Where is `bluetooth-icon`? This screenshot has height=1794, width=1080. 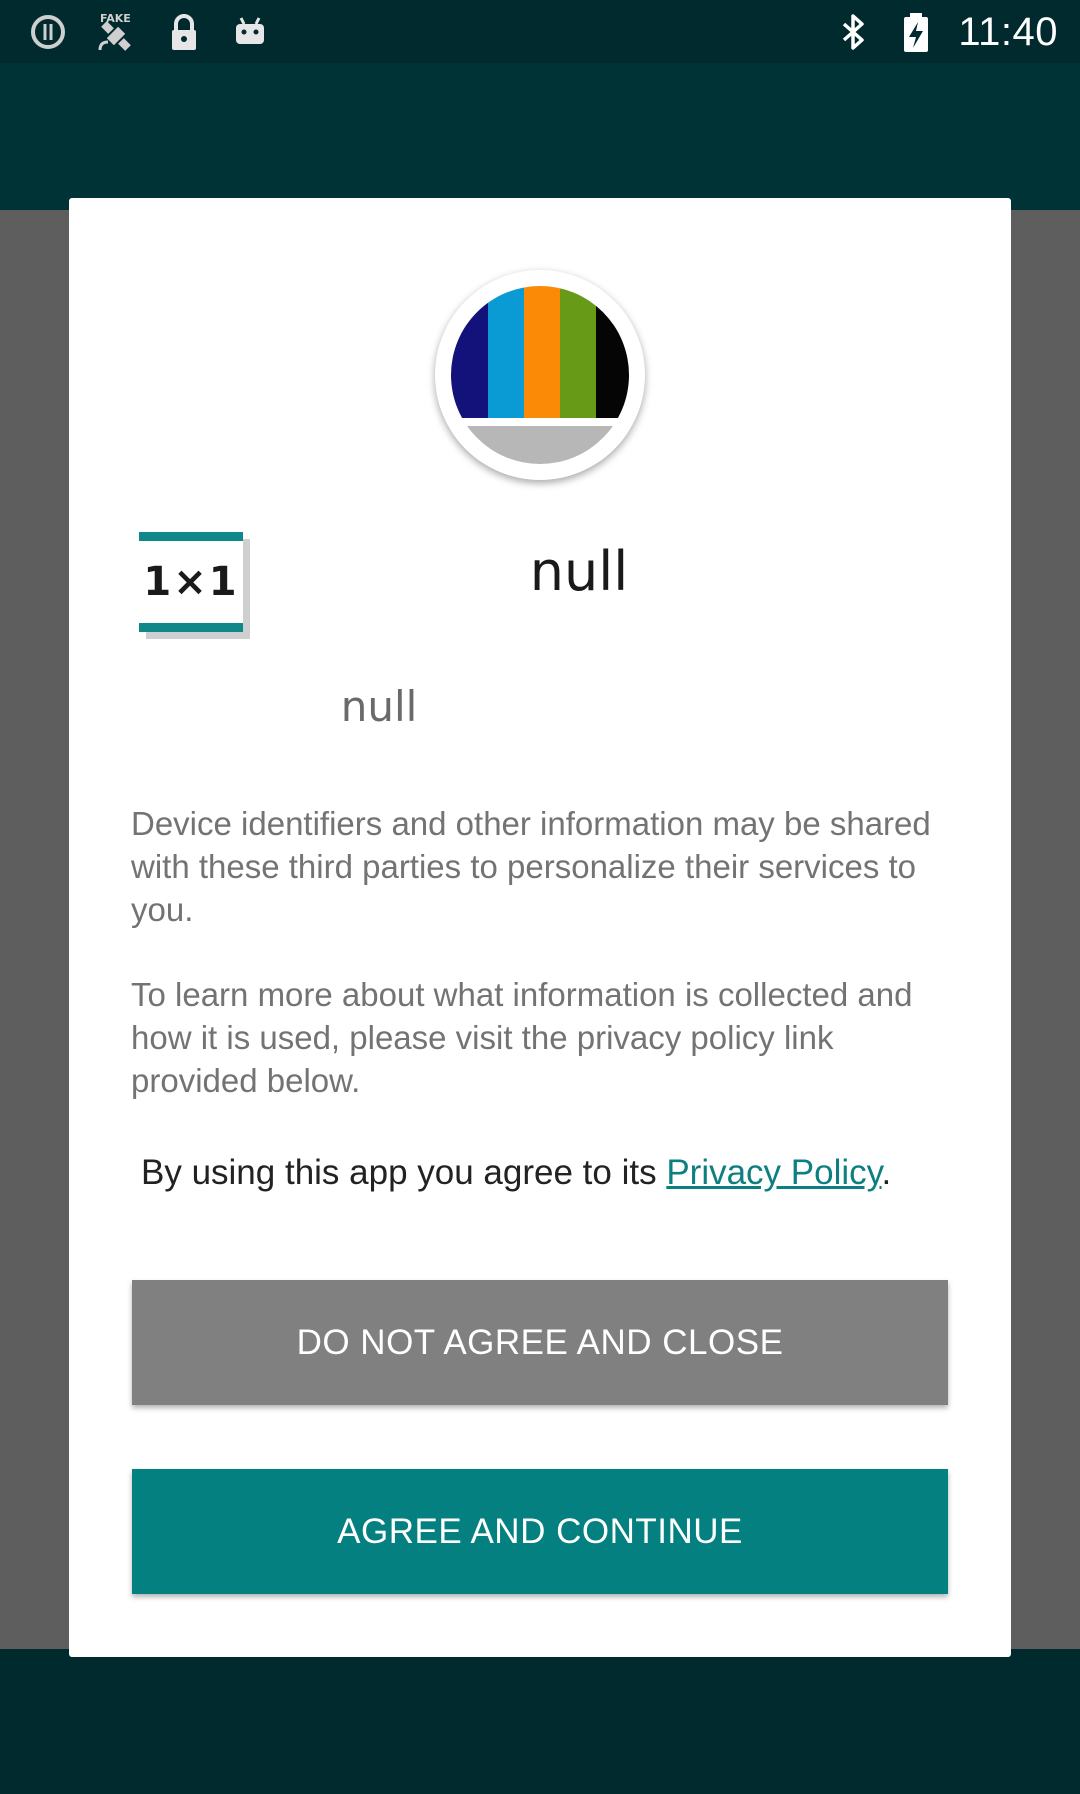
bluetooth-icon is located at coordinates (854, 32).